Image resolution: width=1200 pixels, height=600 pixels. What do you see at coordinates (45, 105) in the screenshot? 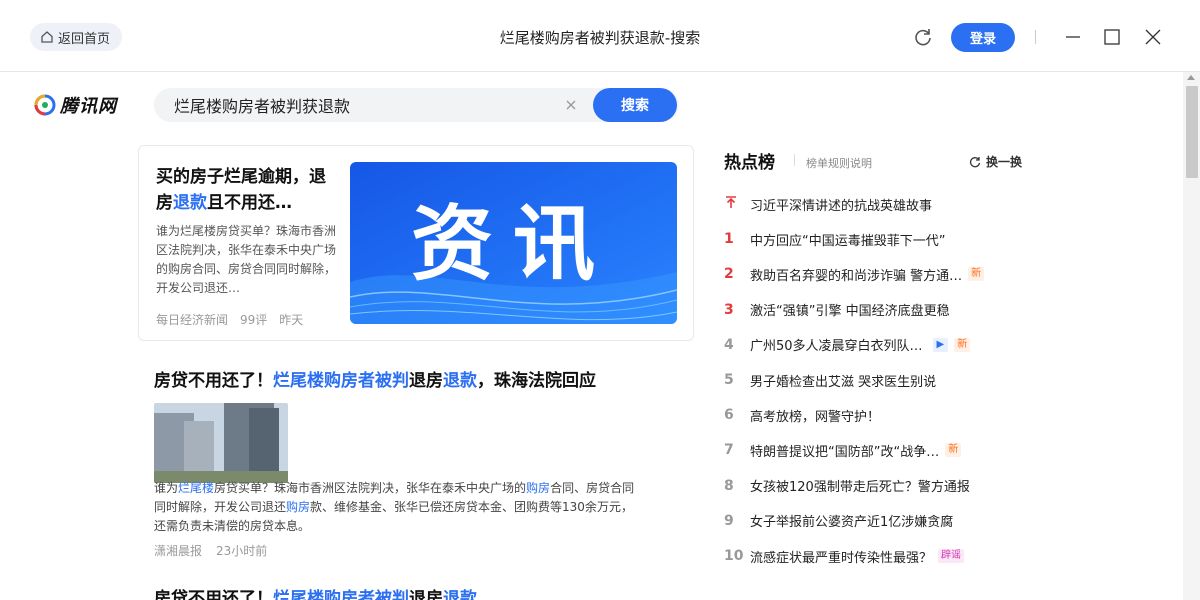
I see `tencent-logo-icon` at bounding box center [45, 105].